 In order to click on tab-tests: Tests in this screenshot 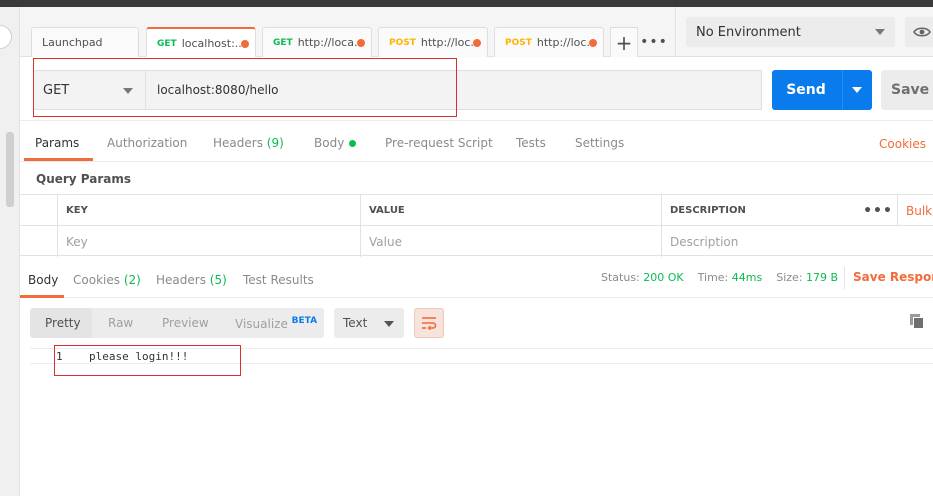, I will do `click(531, 143)`.